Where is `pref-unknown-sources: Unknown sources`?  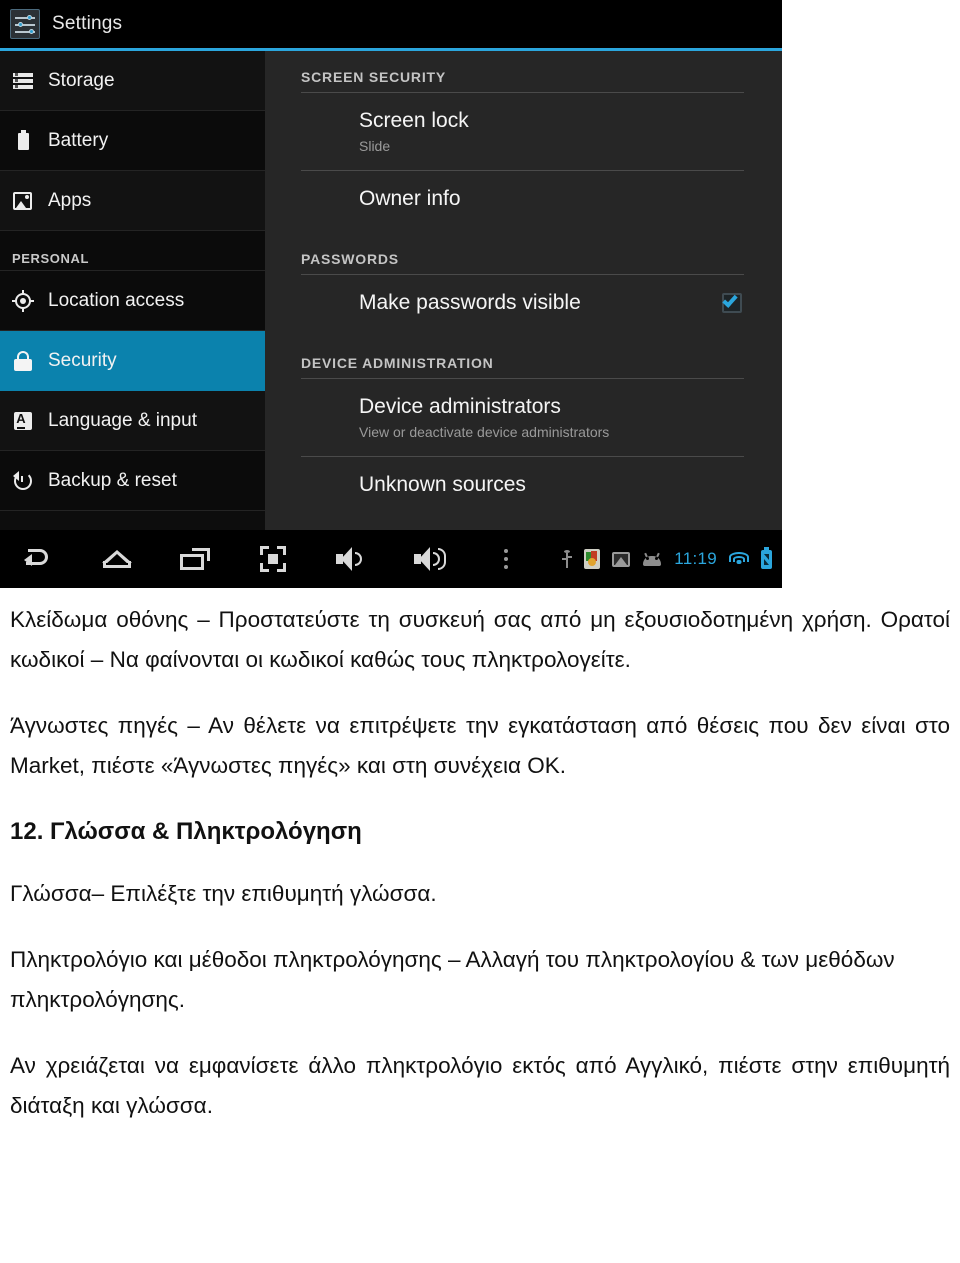
pref-unknown-sources: Unknown sources is located at coordinates (522, 488).